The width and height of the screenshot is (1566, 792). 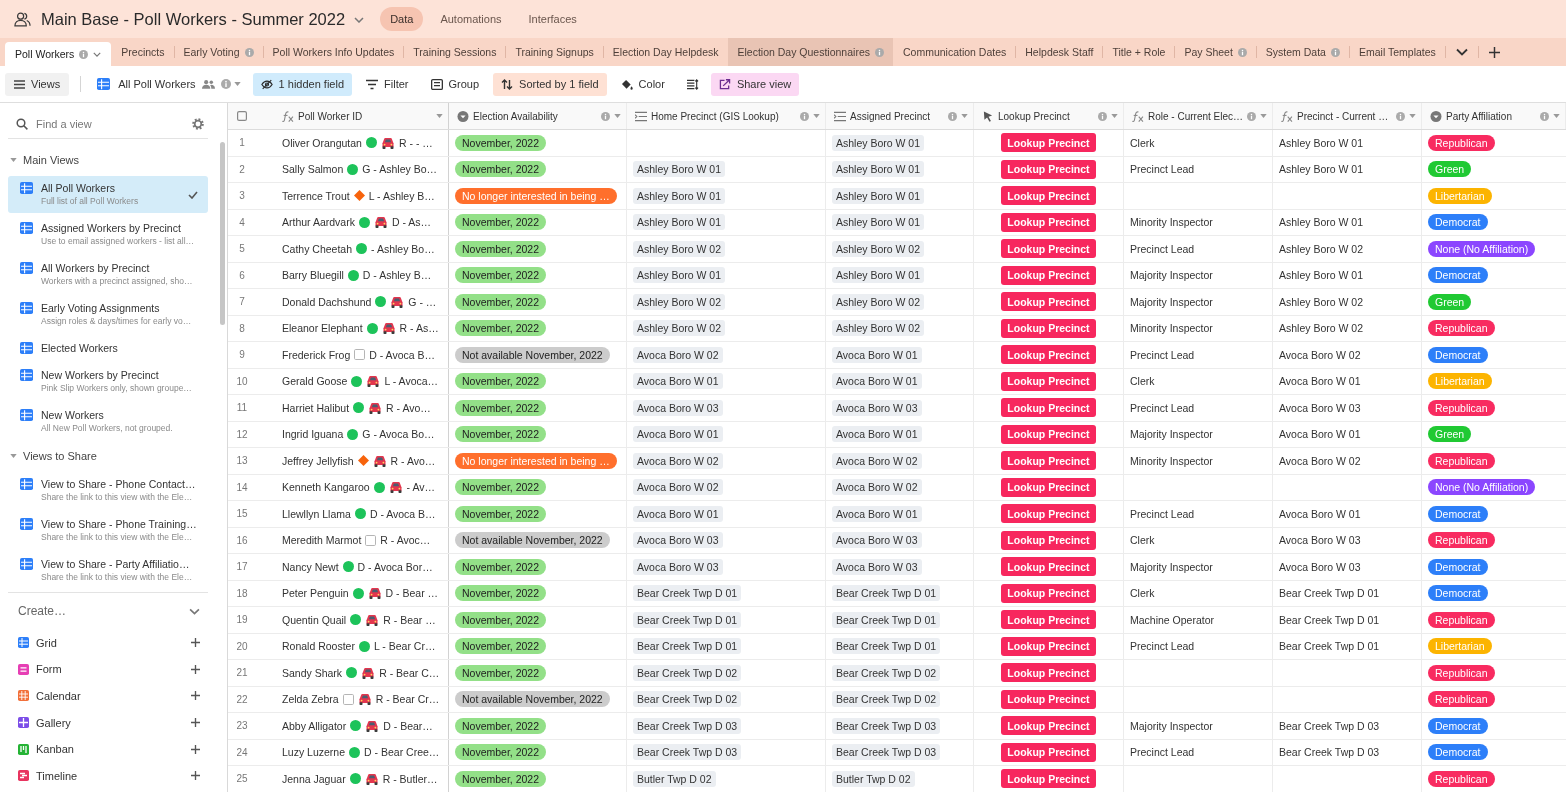 I want to click on view-switcher: All Poll Workers, so click(x=169, y=84).